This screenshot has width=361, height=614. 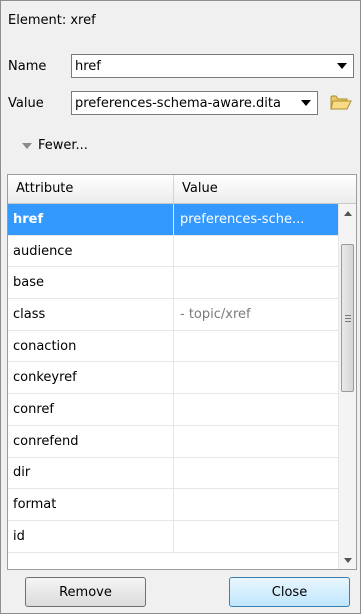 I want to click on attribute-name-cell: id, so click(x=91, y=536).